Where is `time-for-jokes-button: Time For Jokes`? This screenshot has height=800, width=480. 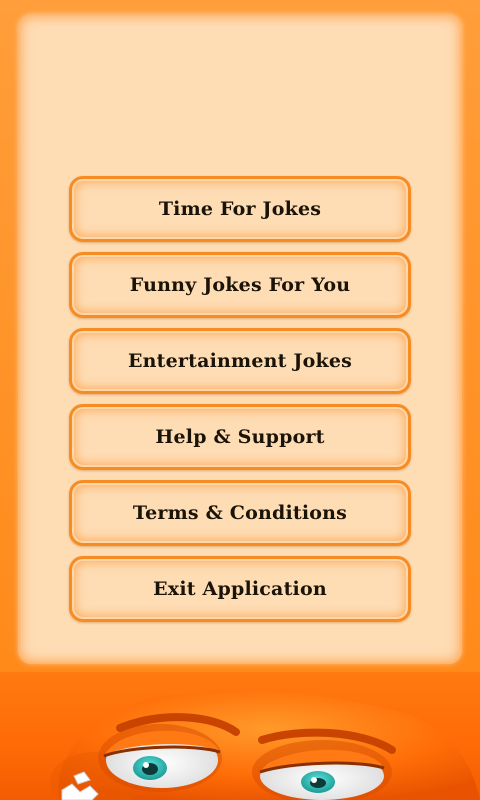
time-for-jokes-button: Time For Jokes is located at coordinates (240, 209).